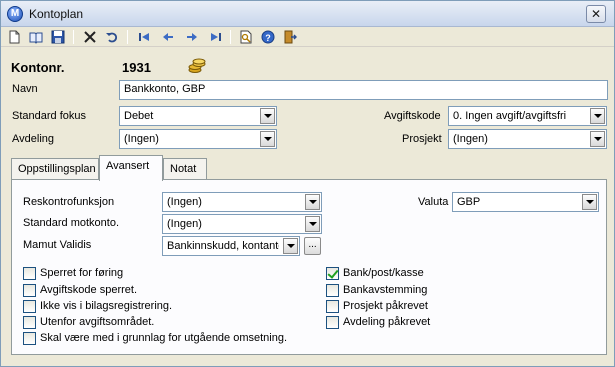 The width and height of the screenshot is (615, 367). What do you see at coordinates (197, 66) in the screenshot?
I see `coins-icon` at bounding box center [197, 66].